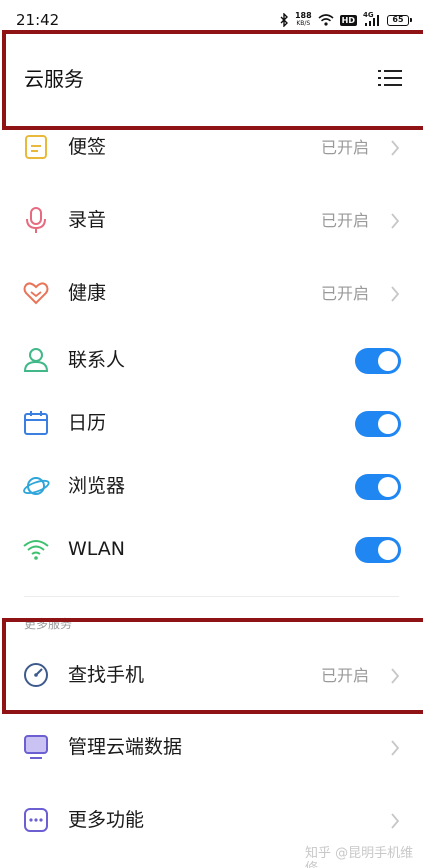  I want to click on header-highlight-box, so click(212, 80).